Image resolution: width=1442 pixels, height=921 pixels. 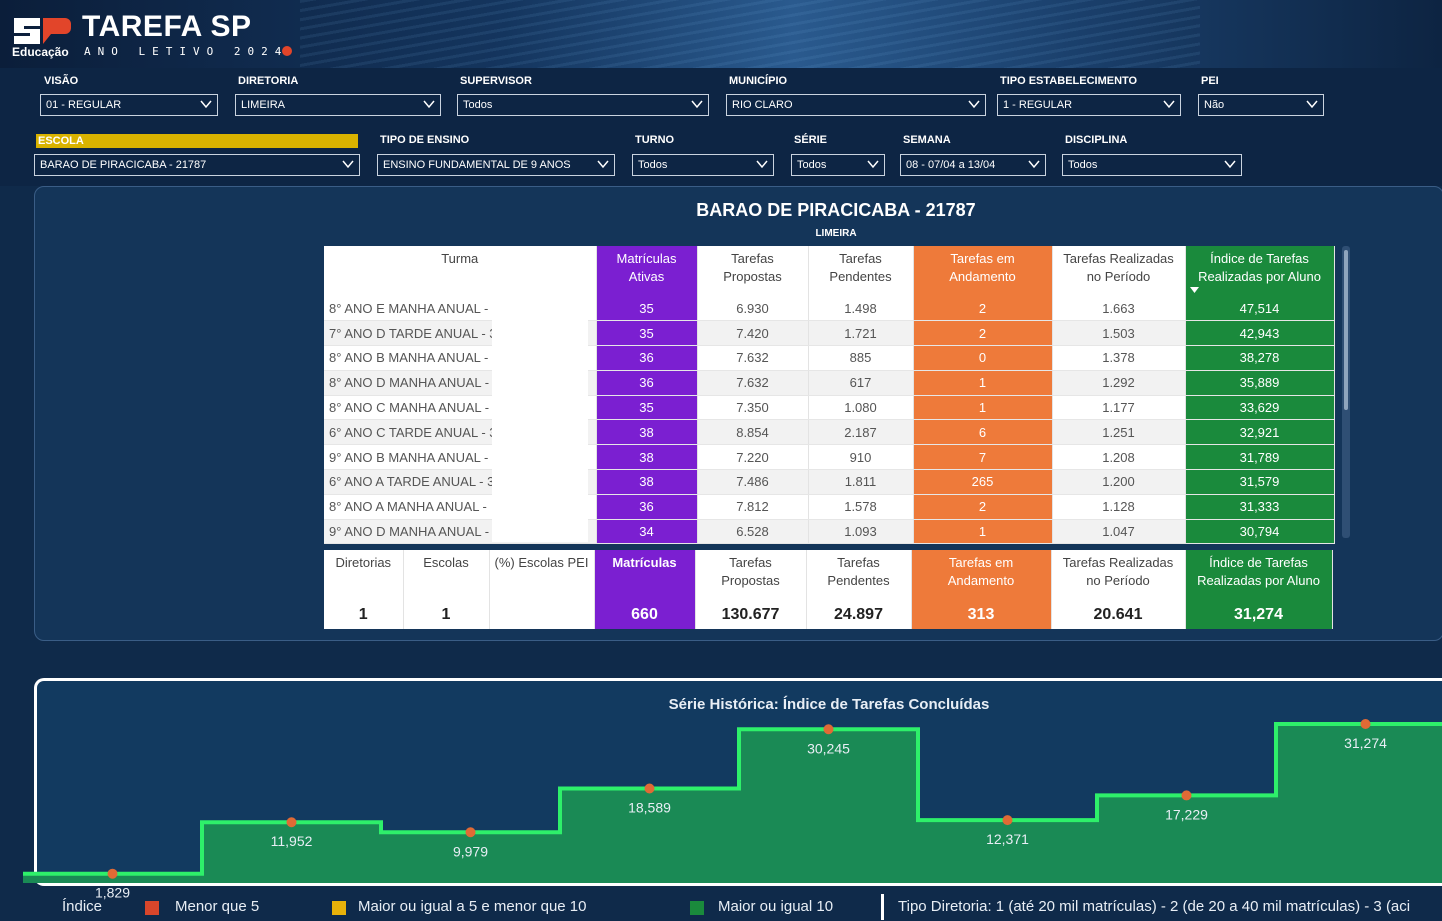 I want to click on serie-select: Todos, so click(x=838, y=165).